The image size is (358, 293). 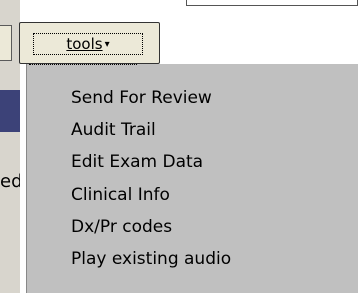 What do you see at coordinates (10, 111) in the screenshot?
I see `left-header-bar` at bounding box center [10, 111].